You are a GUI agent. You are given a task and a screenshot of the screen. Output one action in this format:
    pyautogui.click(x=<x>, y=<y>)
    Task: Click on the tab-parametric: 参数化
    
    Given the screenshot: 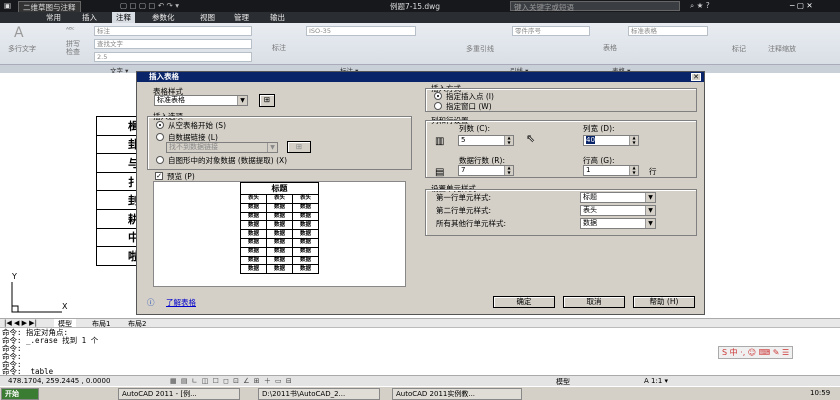 What is the action you would take?
    pyautogui.click(x=163, y=17)
    